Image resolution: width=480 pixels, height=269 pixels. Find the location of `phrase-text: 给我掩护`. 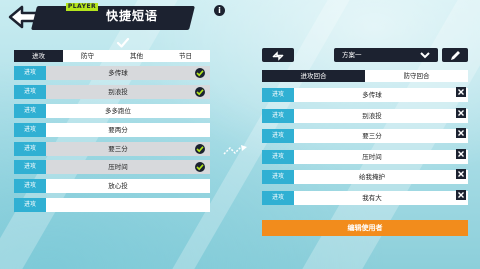

phrase-text: 给我掩护 is located at coordinates (372, 177).